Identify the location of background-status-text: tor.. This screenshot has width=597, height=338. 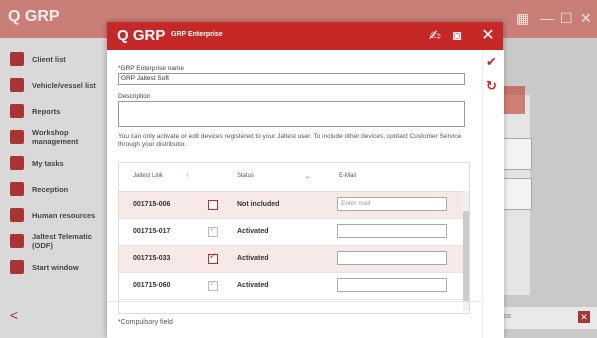
(508, 316).